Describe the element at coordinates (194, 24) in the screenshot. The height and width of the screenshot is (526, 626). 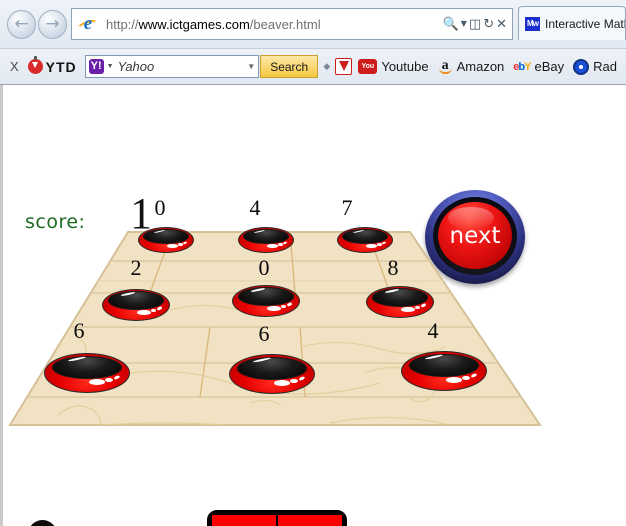
I see `url-host: www.ictgames.com` at that location.